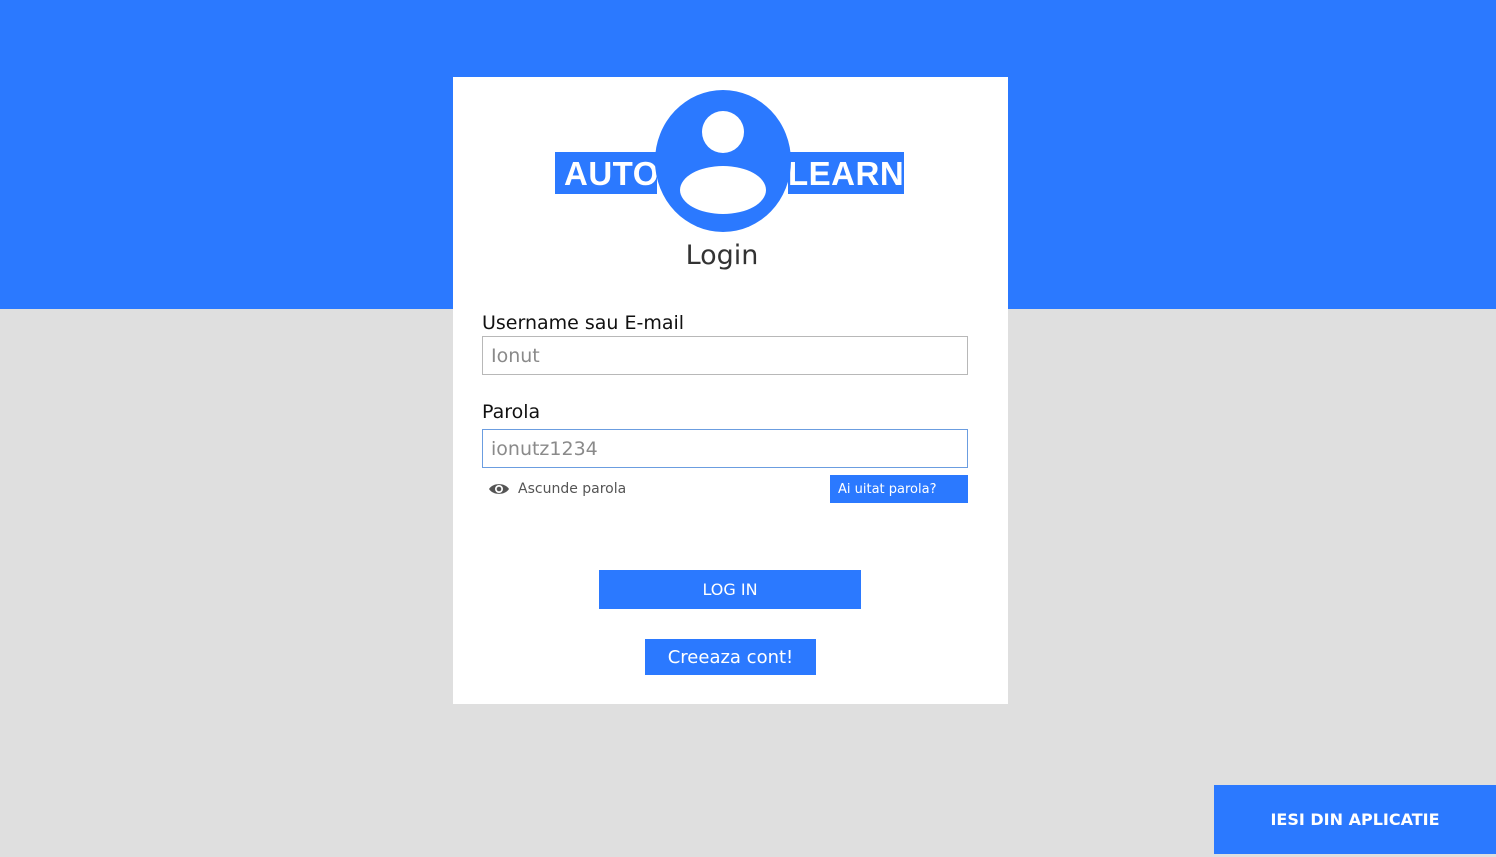 The height and width of the screenshot is (857, 1496). What do you see at coordinates (1355, 819) in the screenshot?
I see `exit-app-button: IESI DIN APLICATIE` at bounding box center [1355, 819].